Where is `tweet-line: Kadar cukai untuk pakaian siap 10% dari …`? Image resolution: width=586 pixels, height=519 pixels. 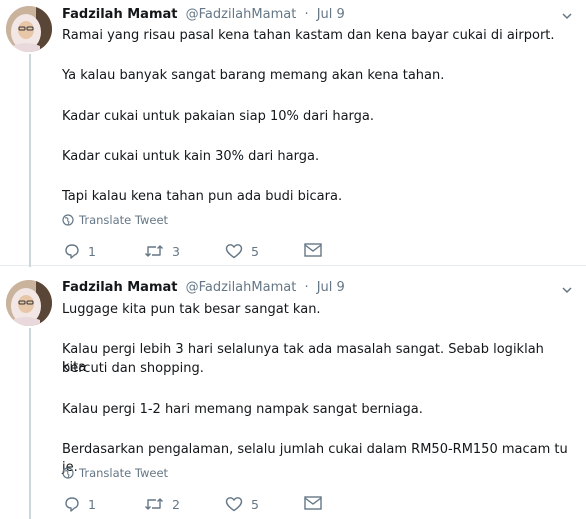 tweet-line: Kadar cukai untuk pakaian siap 10% dari … is located at coordinates (218, 116).